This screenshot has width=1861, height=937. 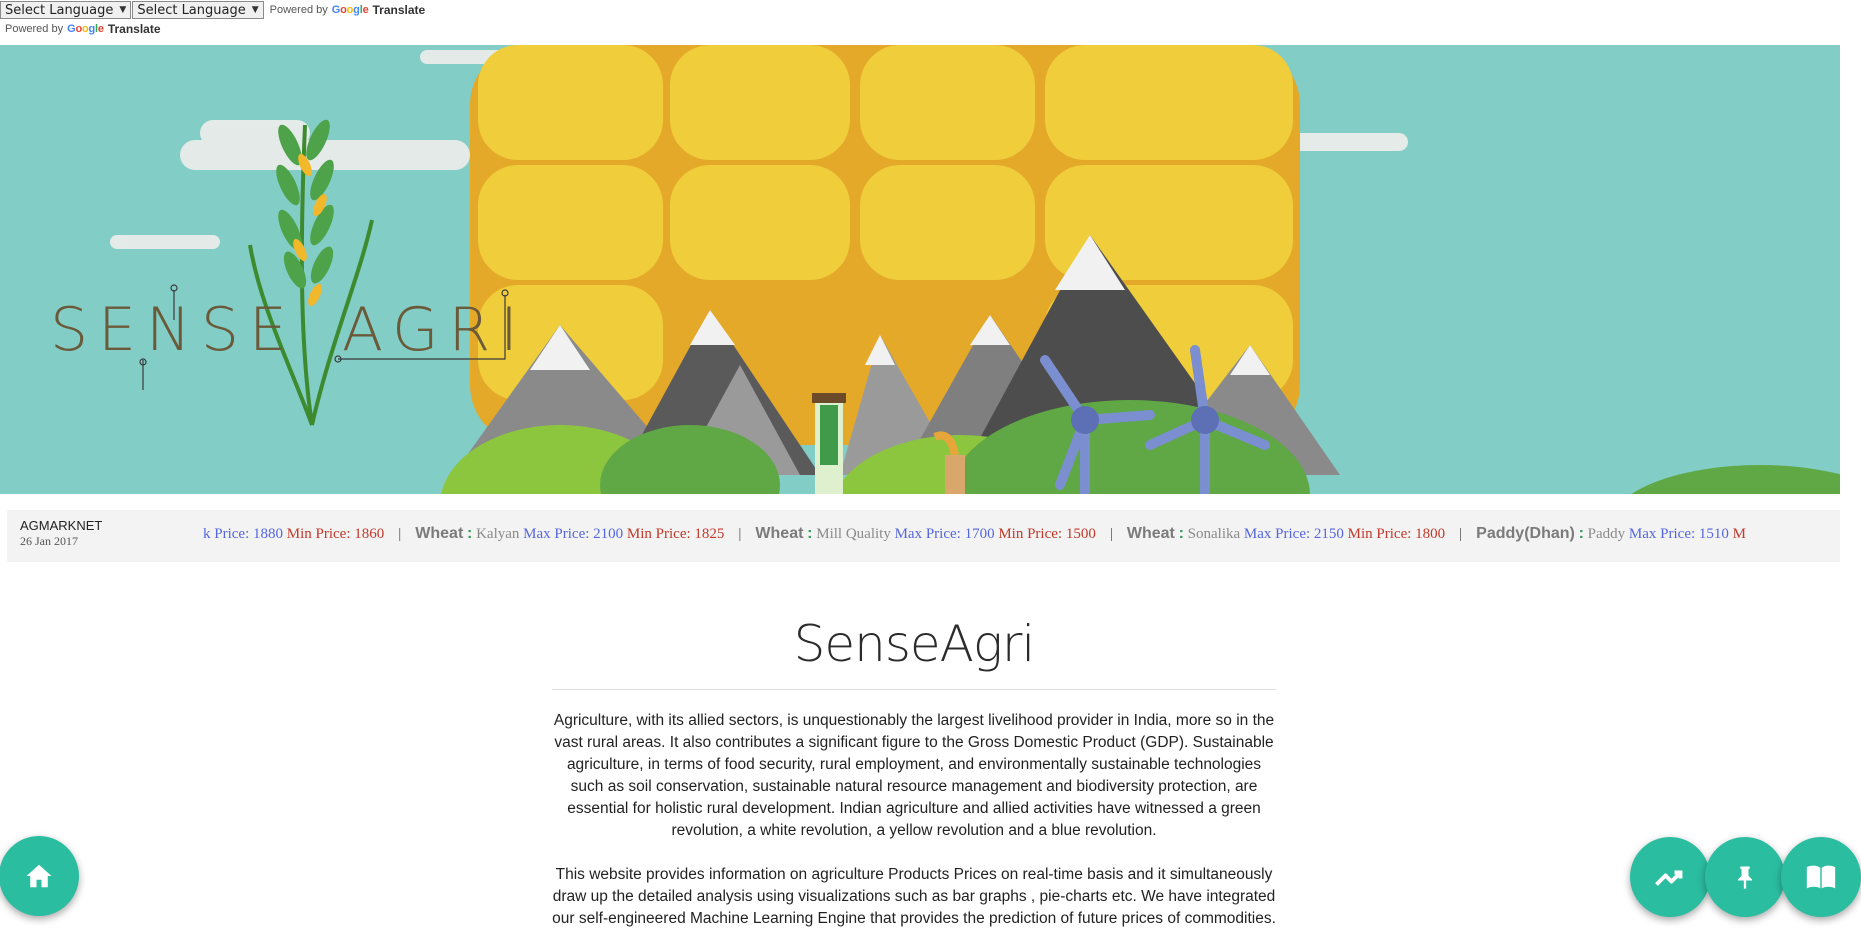 I want to click on trends-button, so click(x=1670, y=877).